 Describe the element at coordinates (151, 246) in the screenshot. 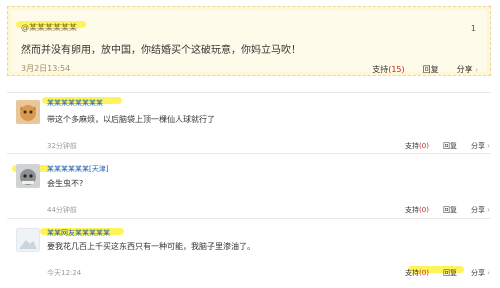

I see `comment-text: 要我花几百上千买这东西只有一种可能，我脑子里渗油了。` at that location.